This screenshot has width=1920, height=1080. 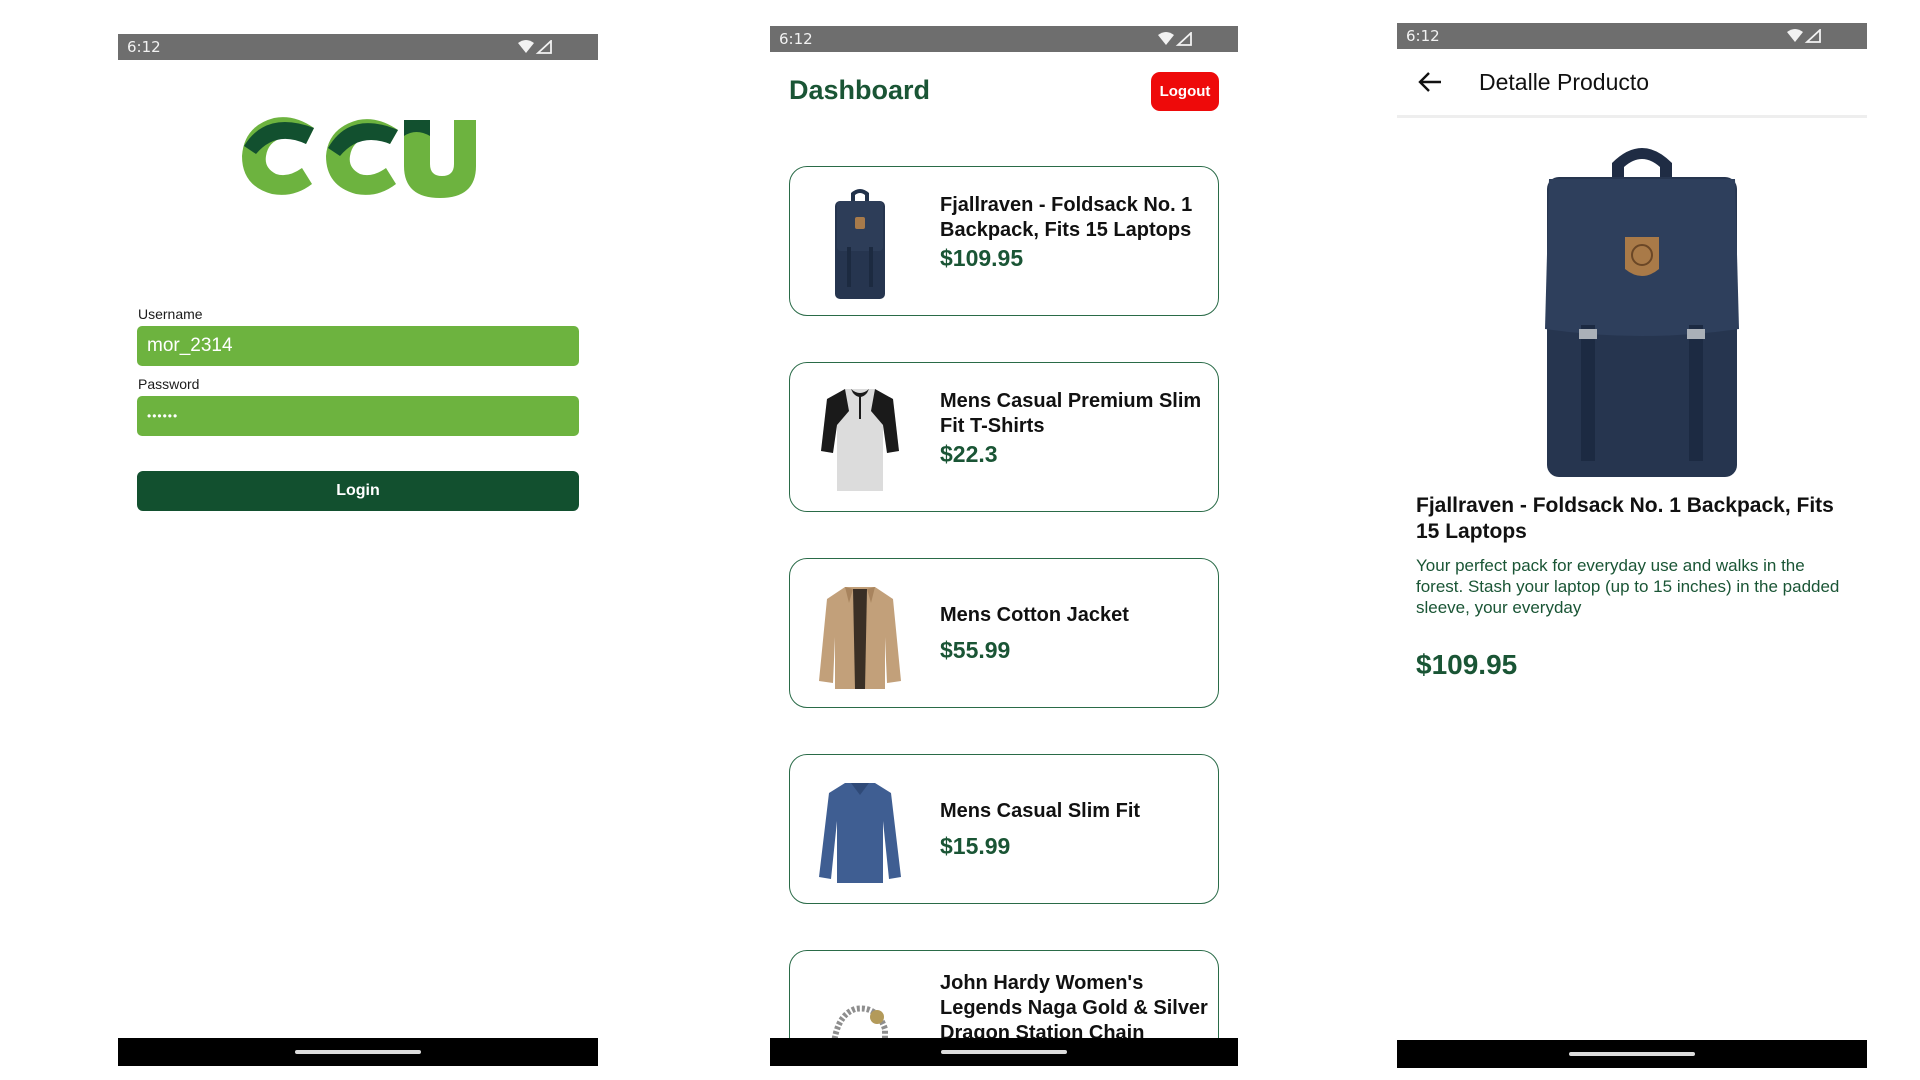 What do you see at coordinates (1430, 82) in the screenshot?
I see `back-arrow-icon` at bounding box center [1430, 82].